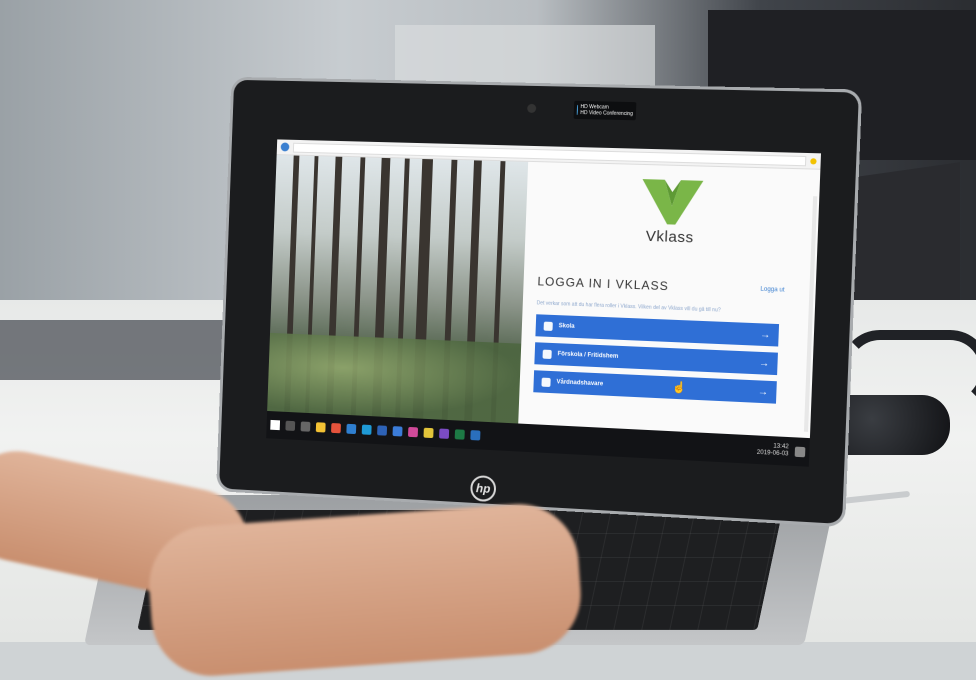 The height and width of the screenshot is (680, 976). I want to click on chrome-icon, so click(336, 428).